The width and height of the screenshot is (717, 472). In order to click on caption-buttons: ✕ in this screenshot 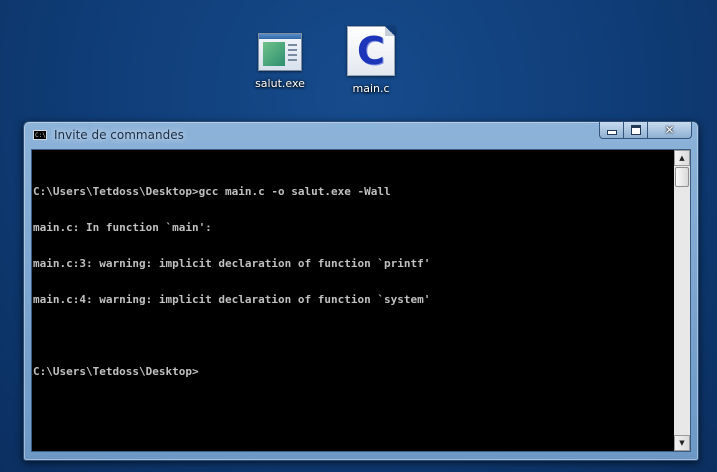, I will do `click(645, 131)`.